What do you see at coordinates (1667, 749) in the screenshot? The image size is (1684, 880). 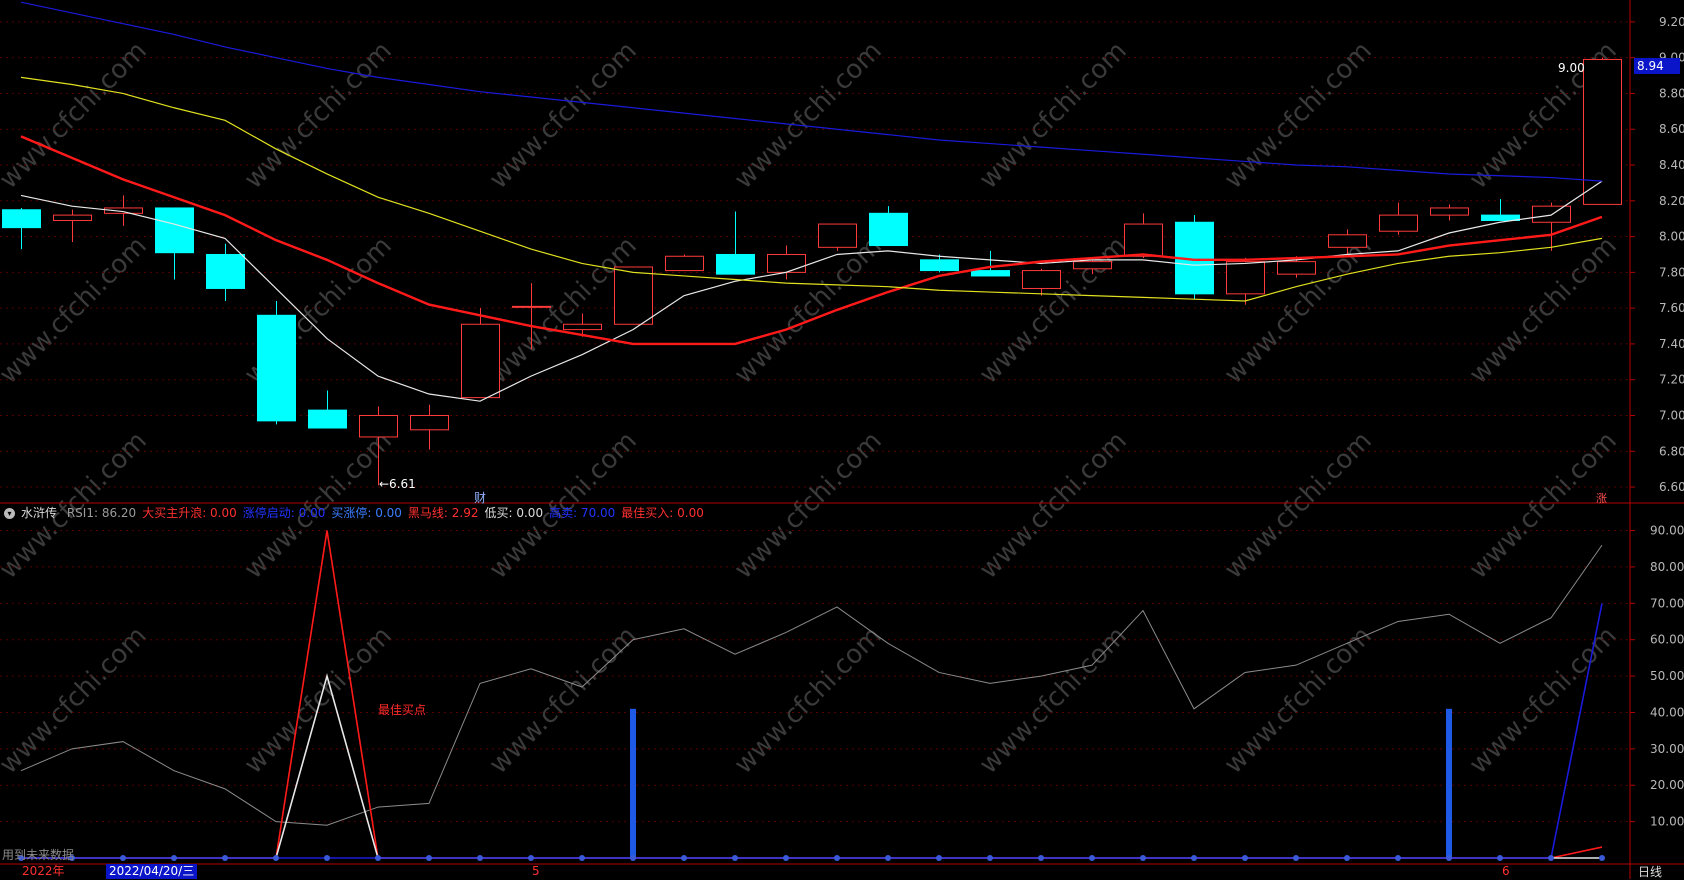 I see `indicator-tick-label: 30.00` at bounding box center [1667, 749].